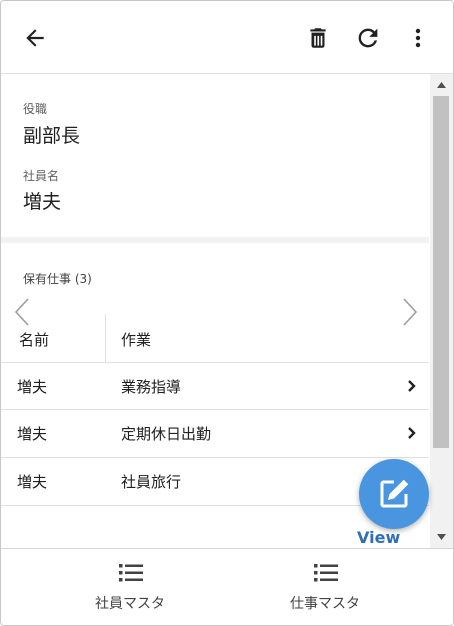  Describe the element at coordinates (441, 85) in the screenshot. I see `scroll-up-arrow-icon` at that location.